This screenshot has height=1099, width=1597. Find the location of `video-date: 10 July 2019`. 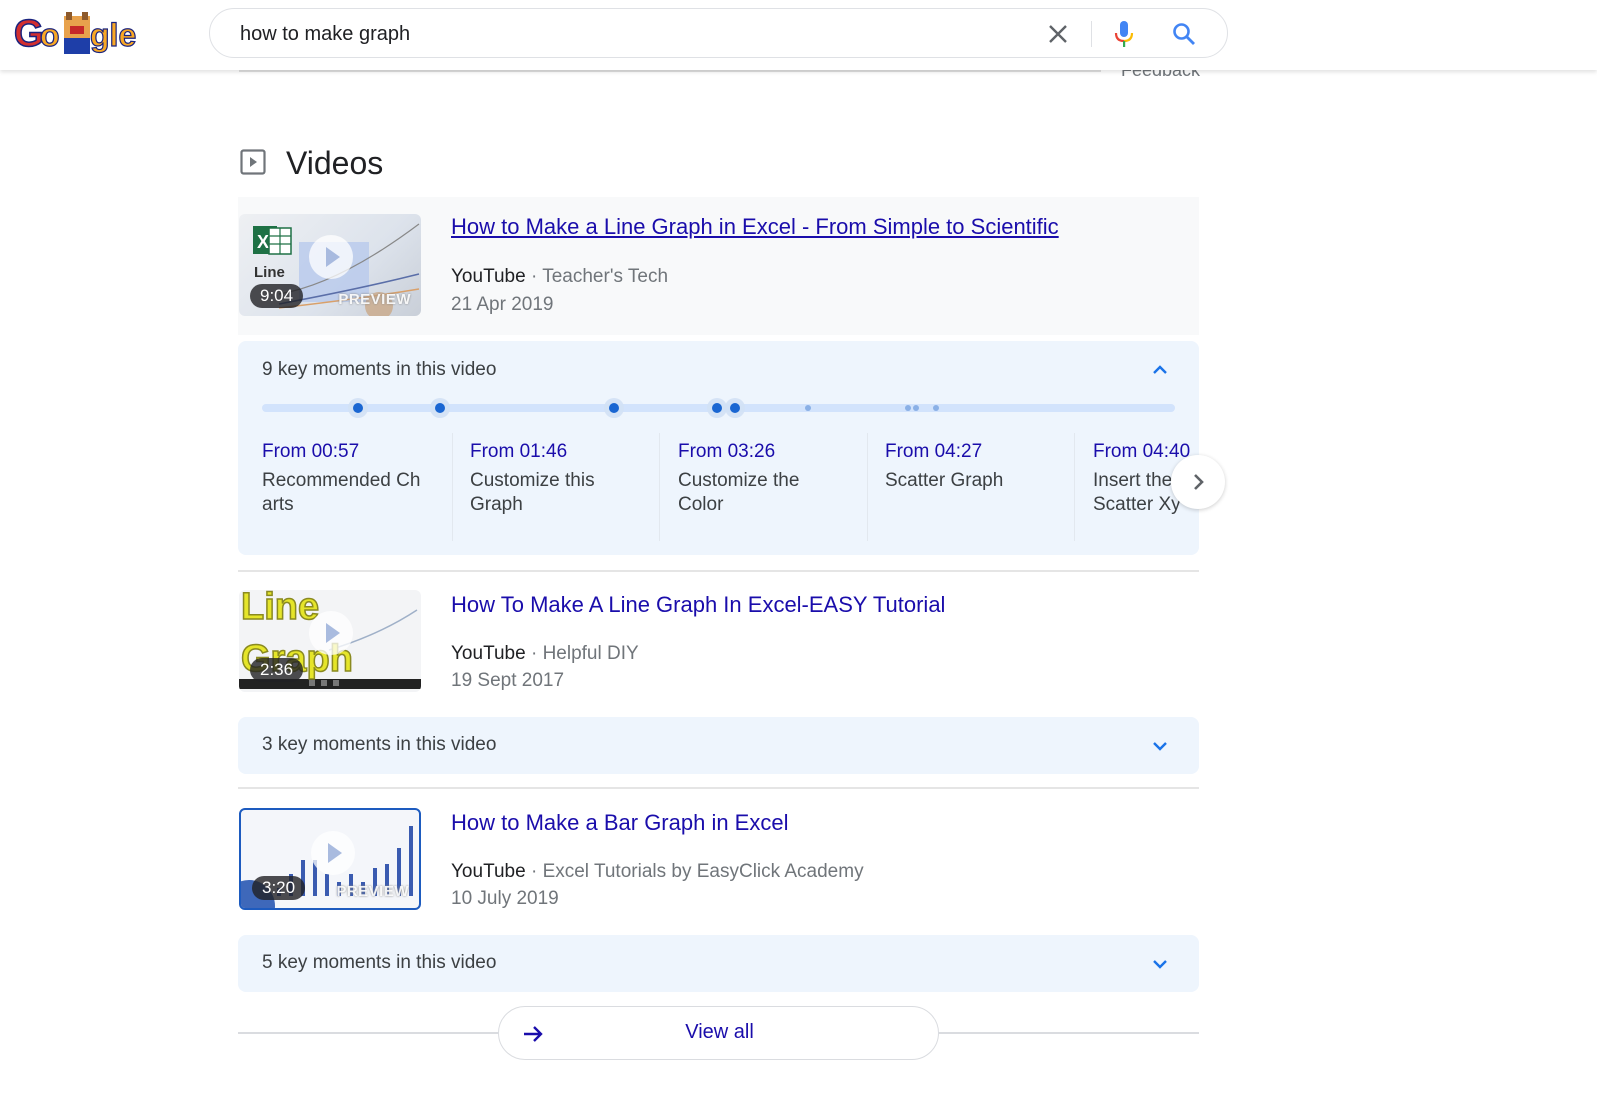

video-date: 10 July 2019 is located at coordinates (505, 898).